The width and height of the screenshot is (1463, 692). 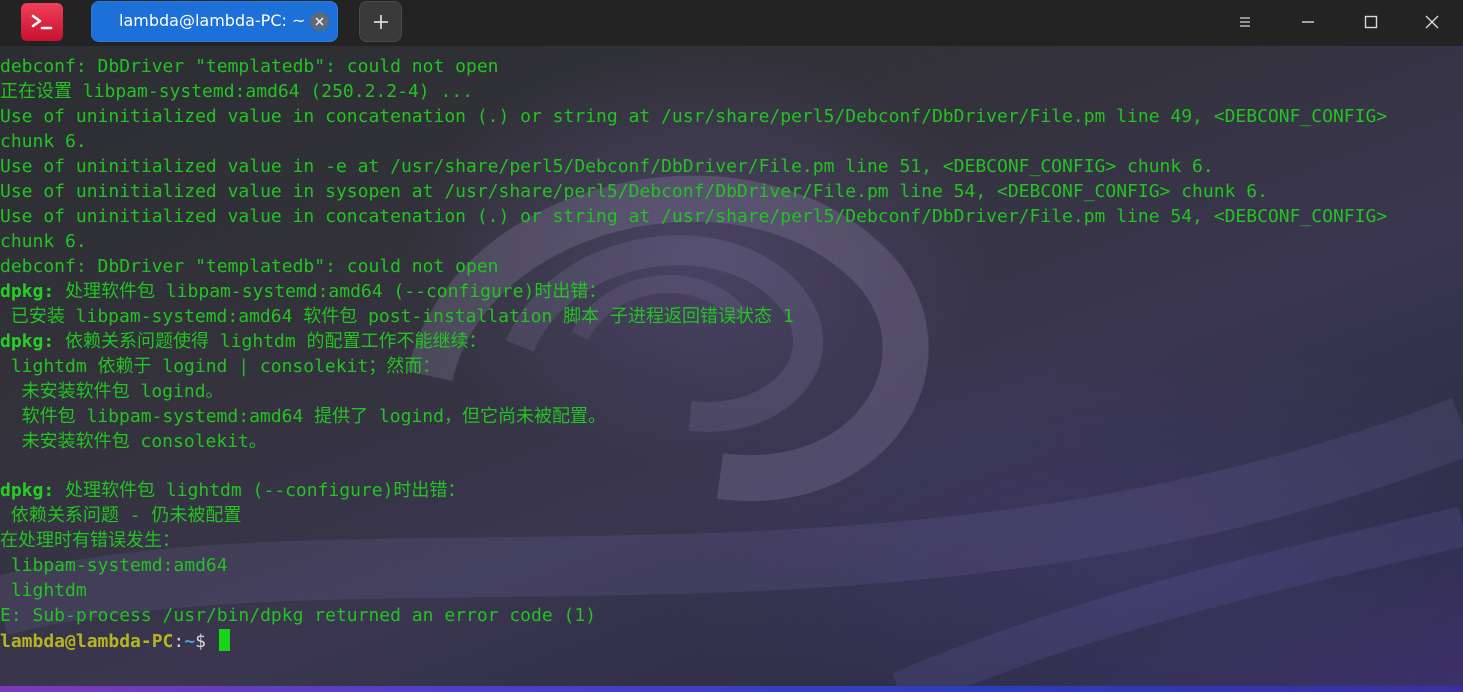 What do you see at coordinates (43, 591) in the screenshot?
I see `terminal-line: lightdm` at bounding box center [43, 591].